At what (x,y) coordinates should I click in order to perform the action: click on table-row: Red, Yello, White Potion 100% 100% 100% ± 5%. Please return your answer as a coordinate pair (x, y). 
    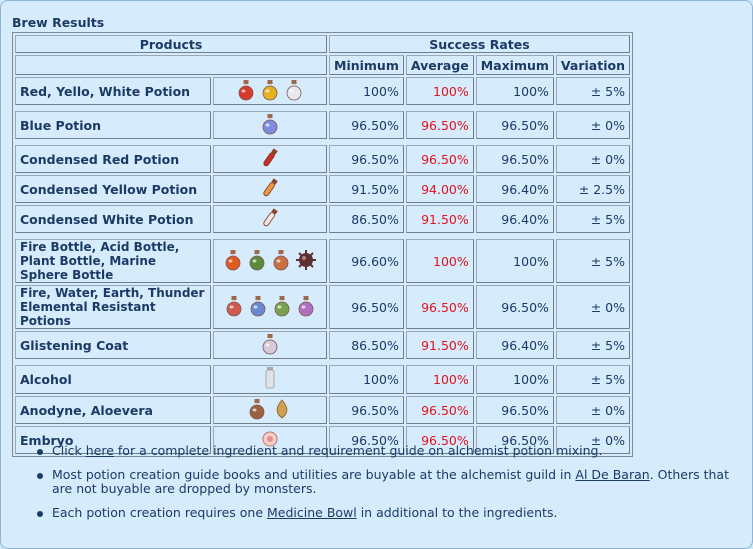
    Looking at the image, I should click on (322, 91).